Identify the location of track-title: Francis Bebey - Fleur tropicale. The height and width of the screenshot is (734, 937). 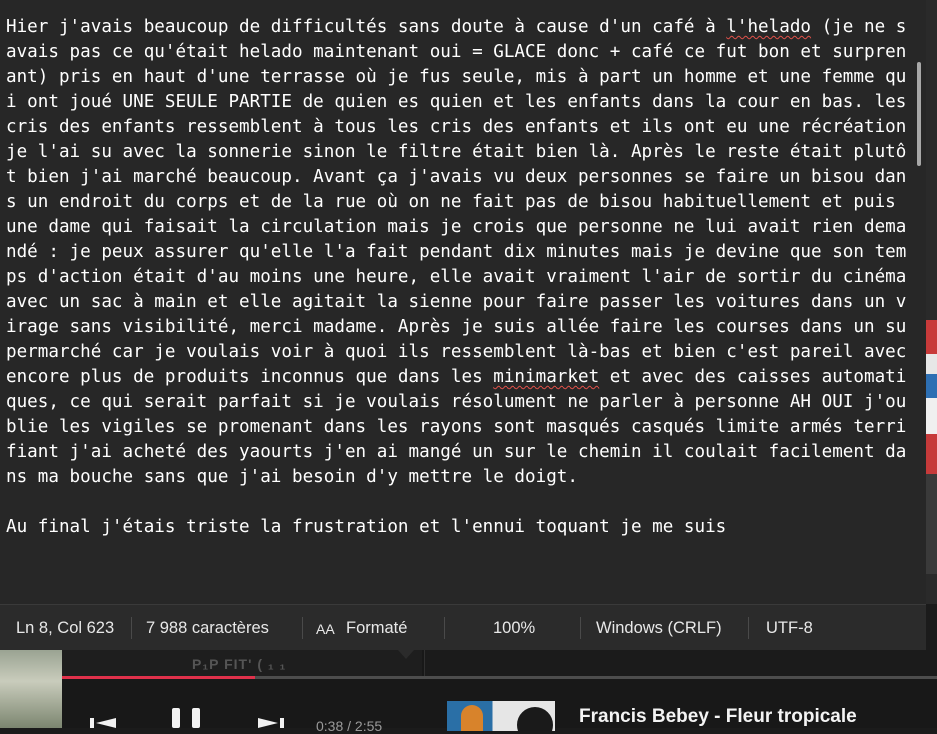
(718, 717).